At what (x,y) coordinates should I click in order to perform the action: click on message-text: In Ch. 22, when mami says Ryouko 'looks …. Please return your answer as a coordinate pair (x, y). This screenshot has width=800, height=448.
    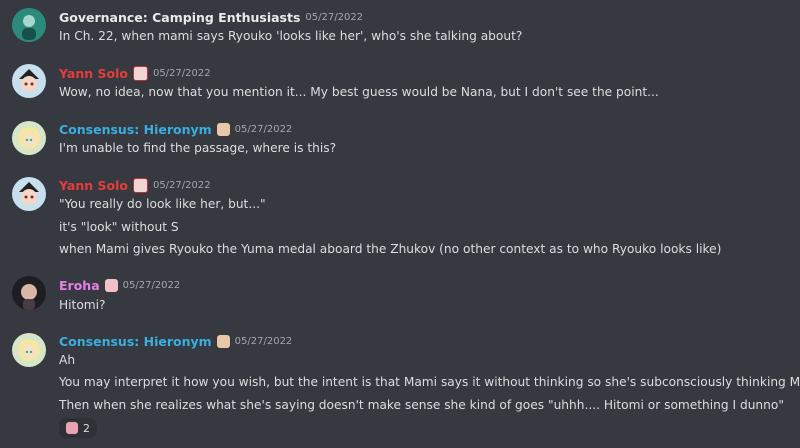
    Looking at the image, I should click on (291, 36).